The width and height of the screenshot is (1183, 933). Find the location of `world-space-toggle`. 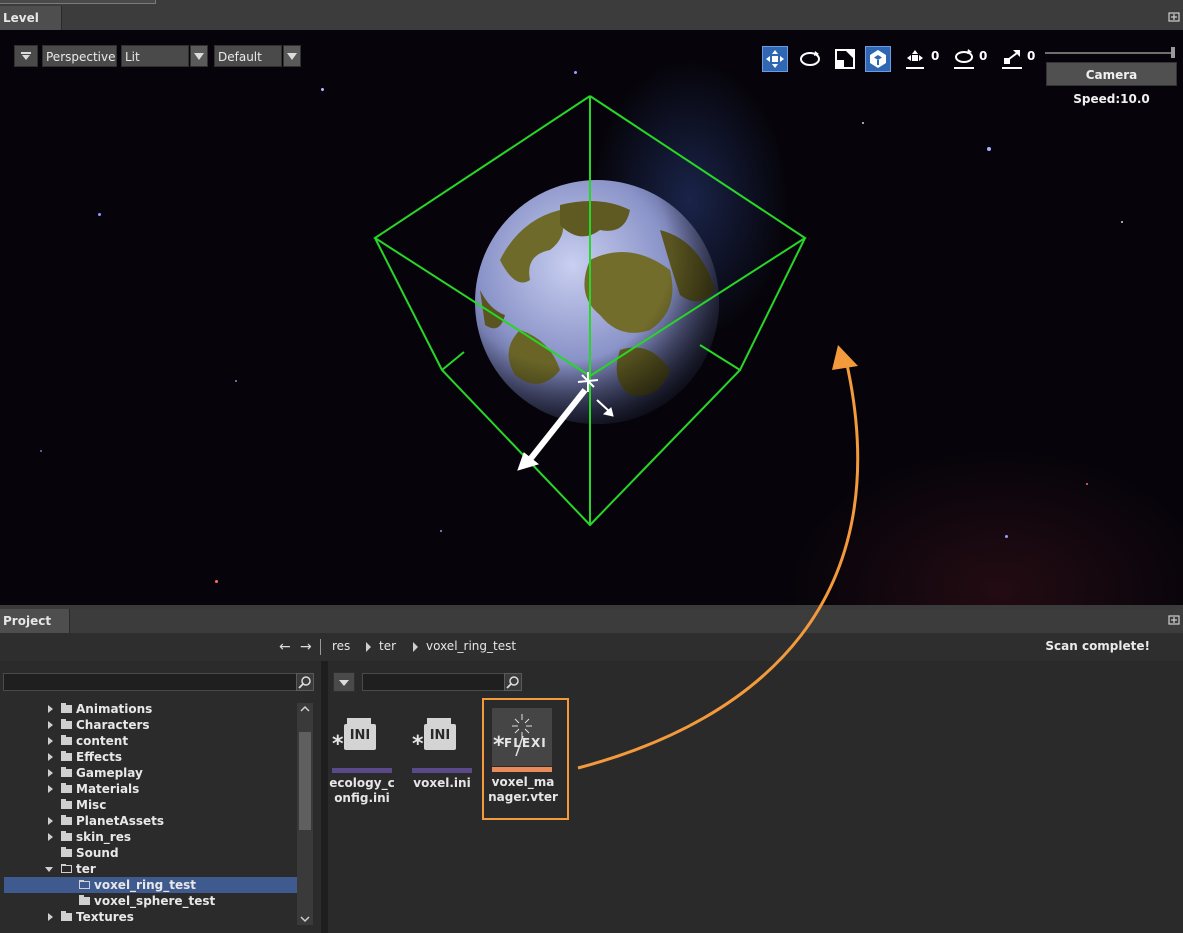

world-space-toggle is located at coordinates (878, 59).